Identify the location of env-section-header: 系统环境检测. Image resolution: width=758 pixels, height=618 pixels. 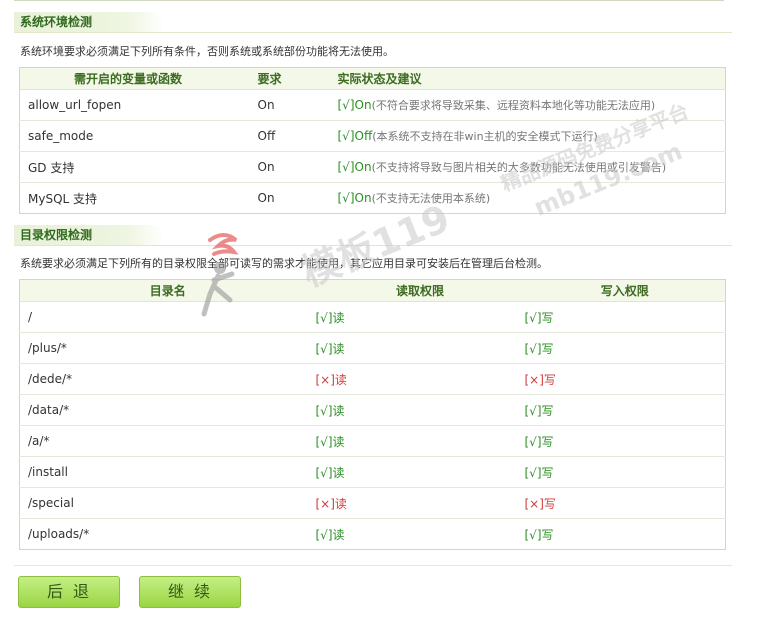
(373, 22).